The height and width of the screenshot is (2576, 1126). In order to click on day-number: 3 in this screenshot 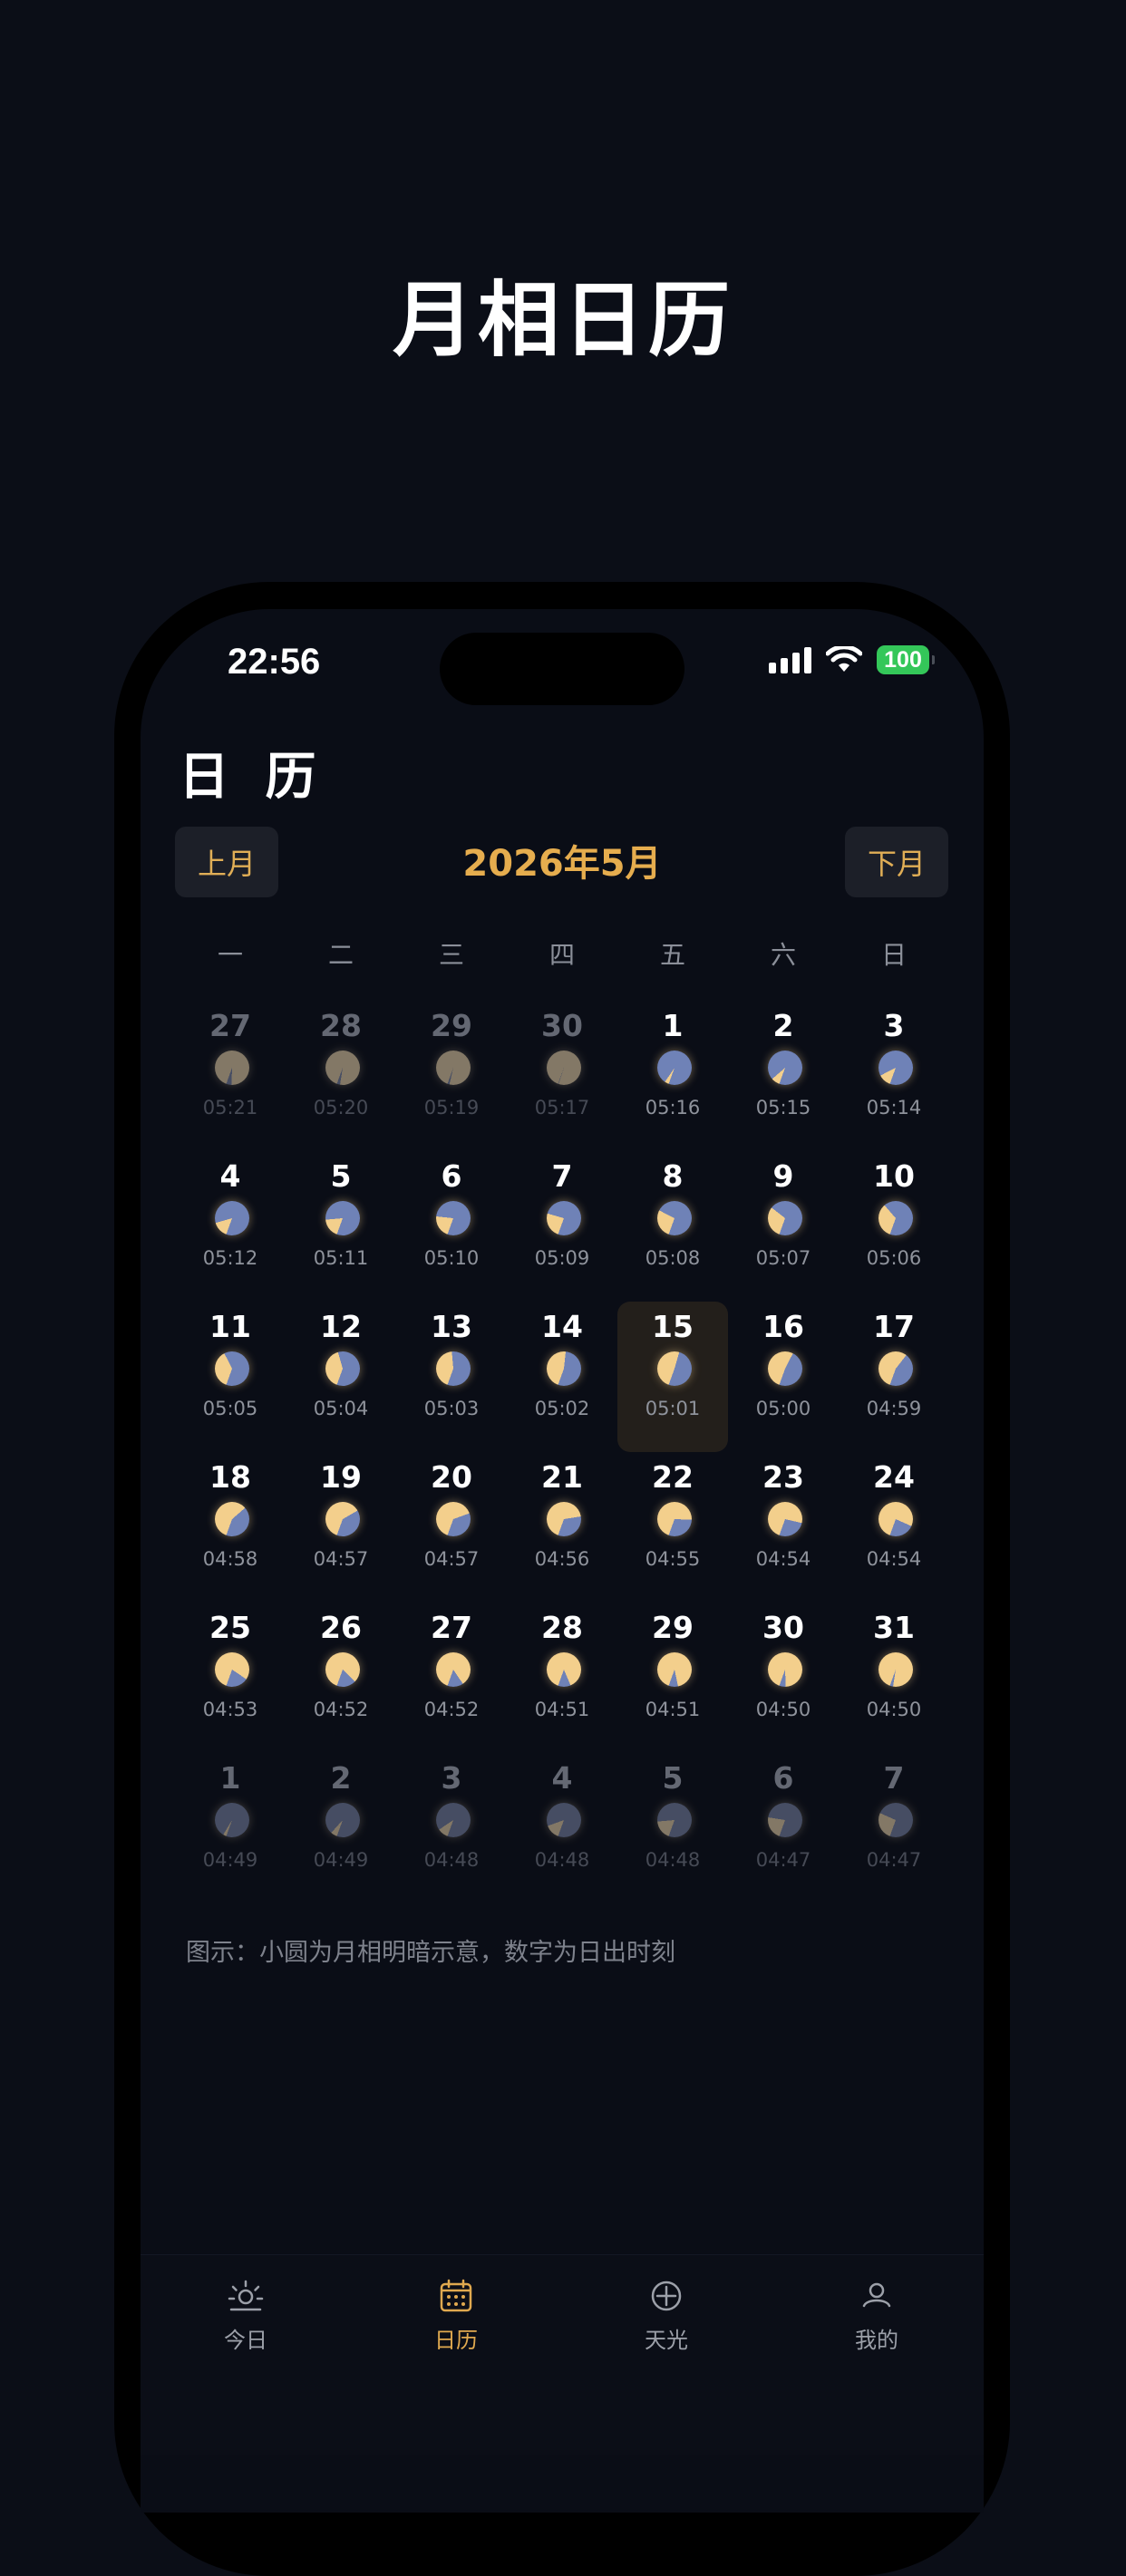, I will do `click(894, 1025)`.